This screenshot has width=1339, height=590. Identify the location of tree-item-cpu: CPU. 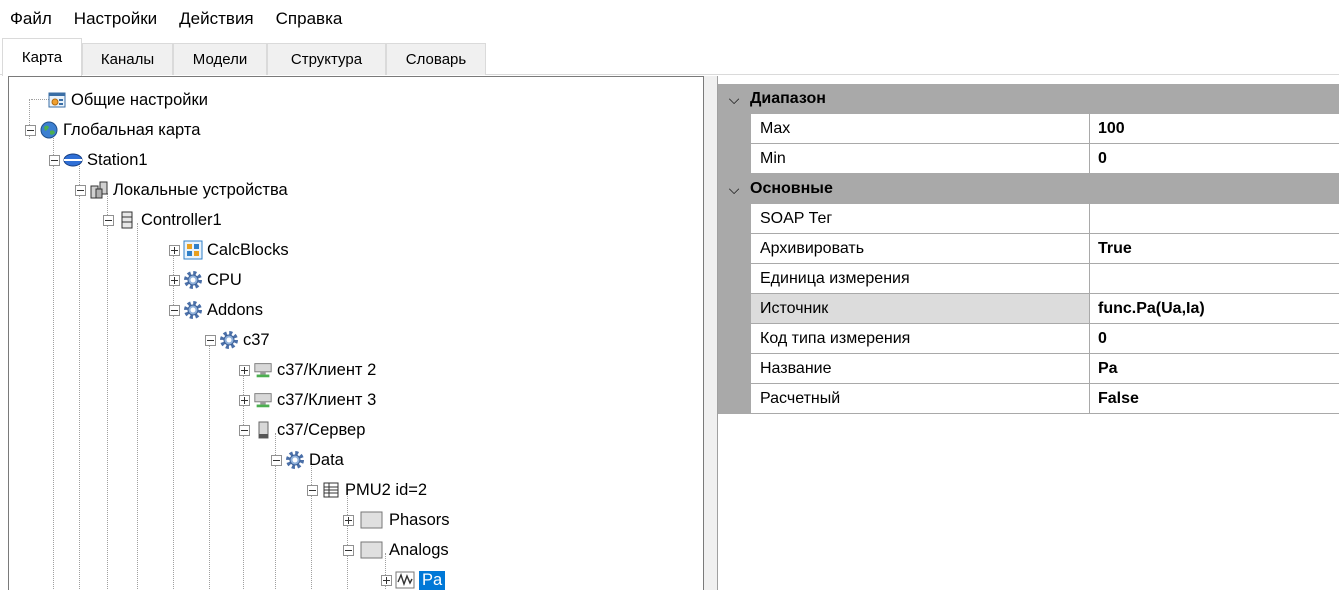
(205, 280).